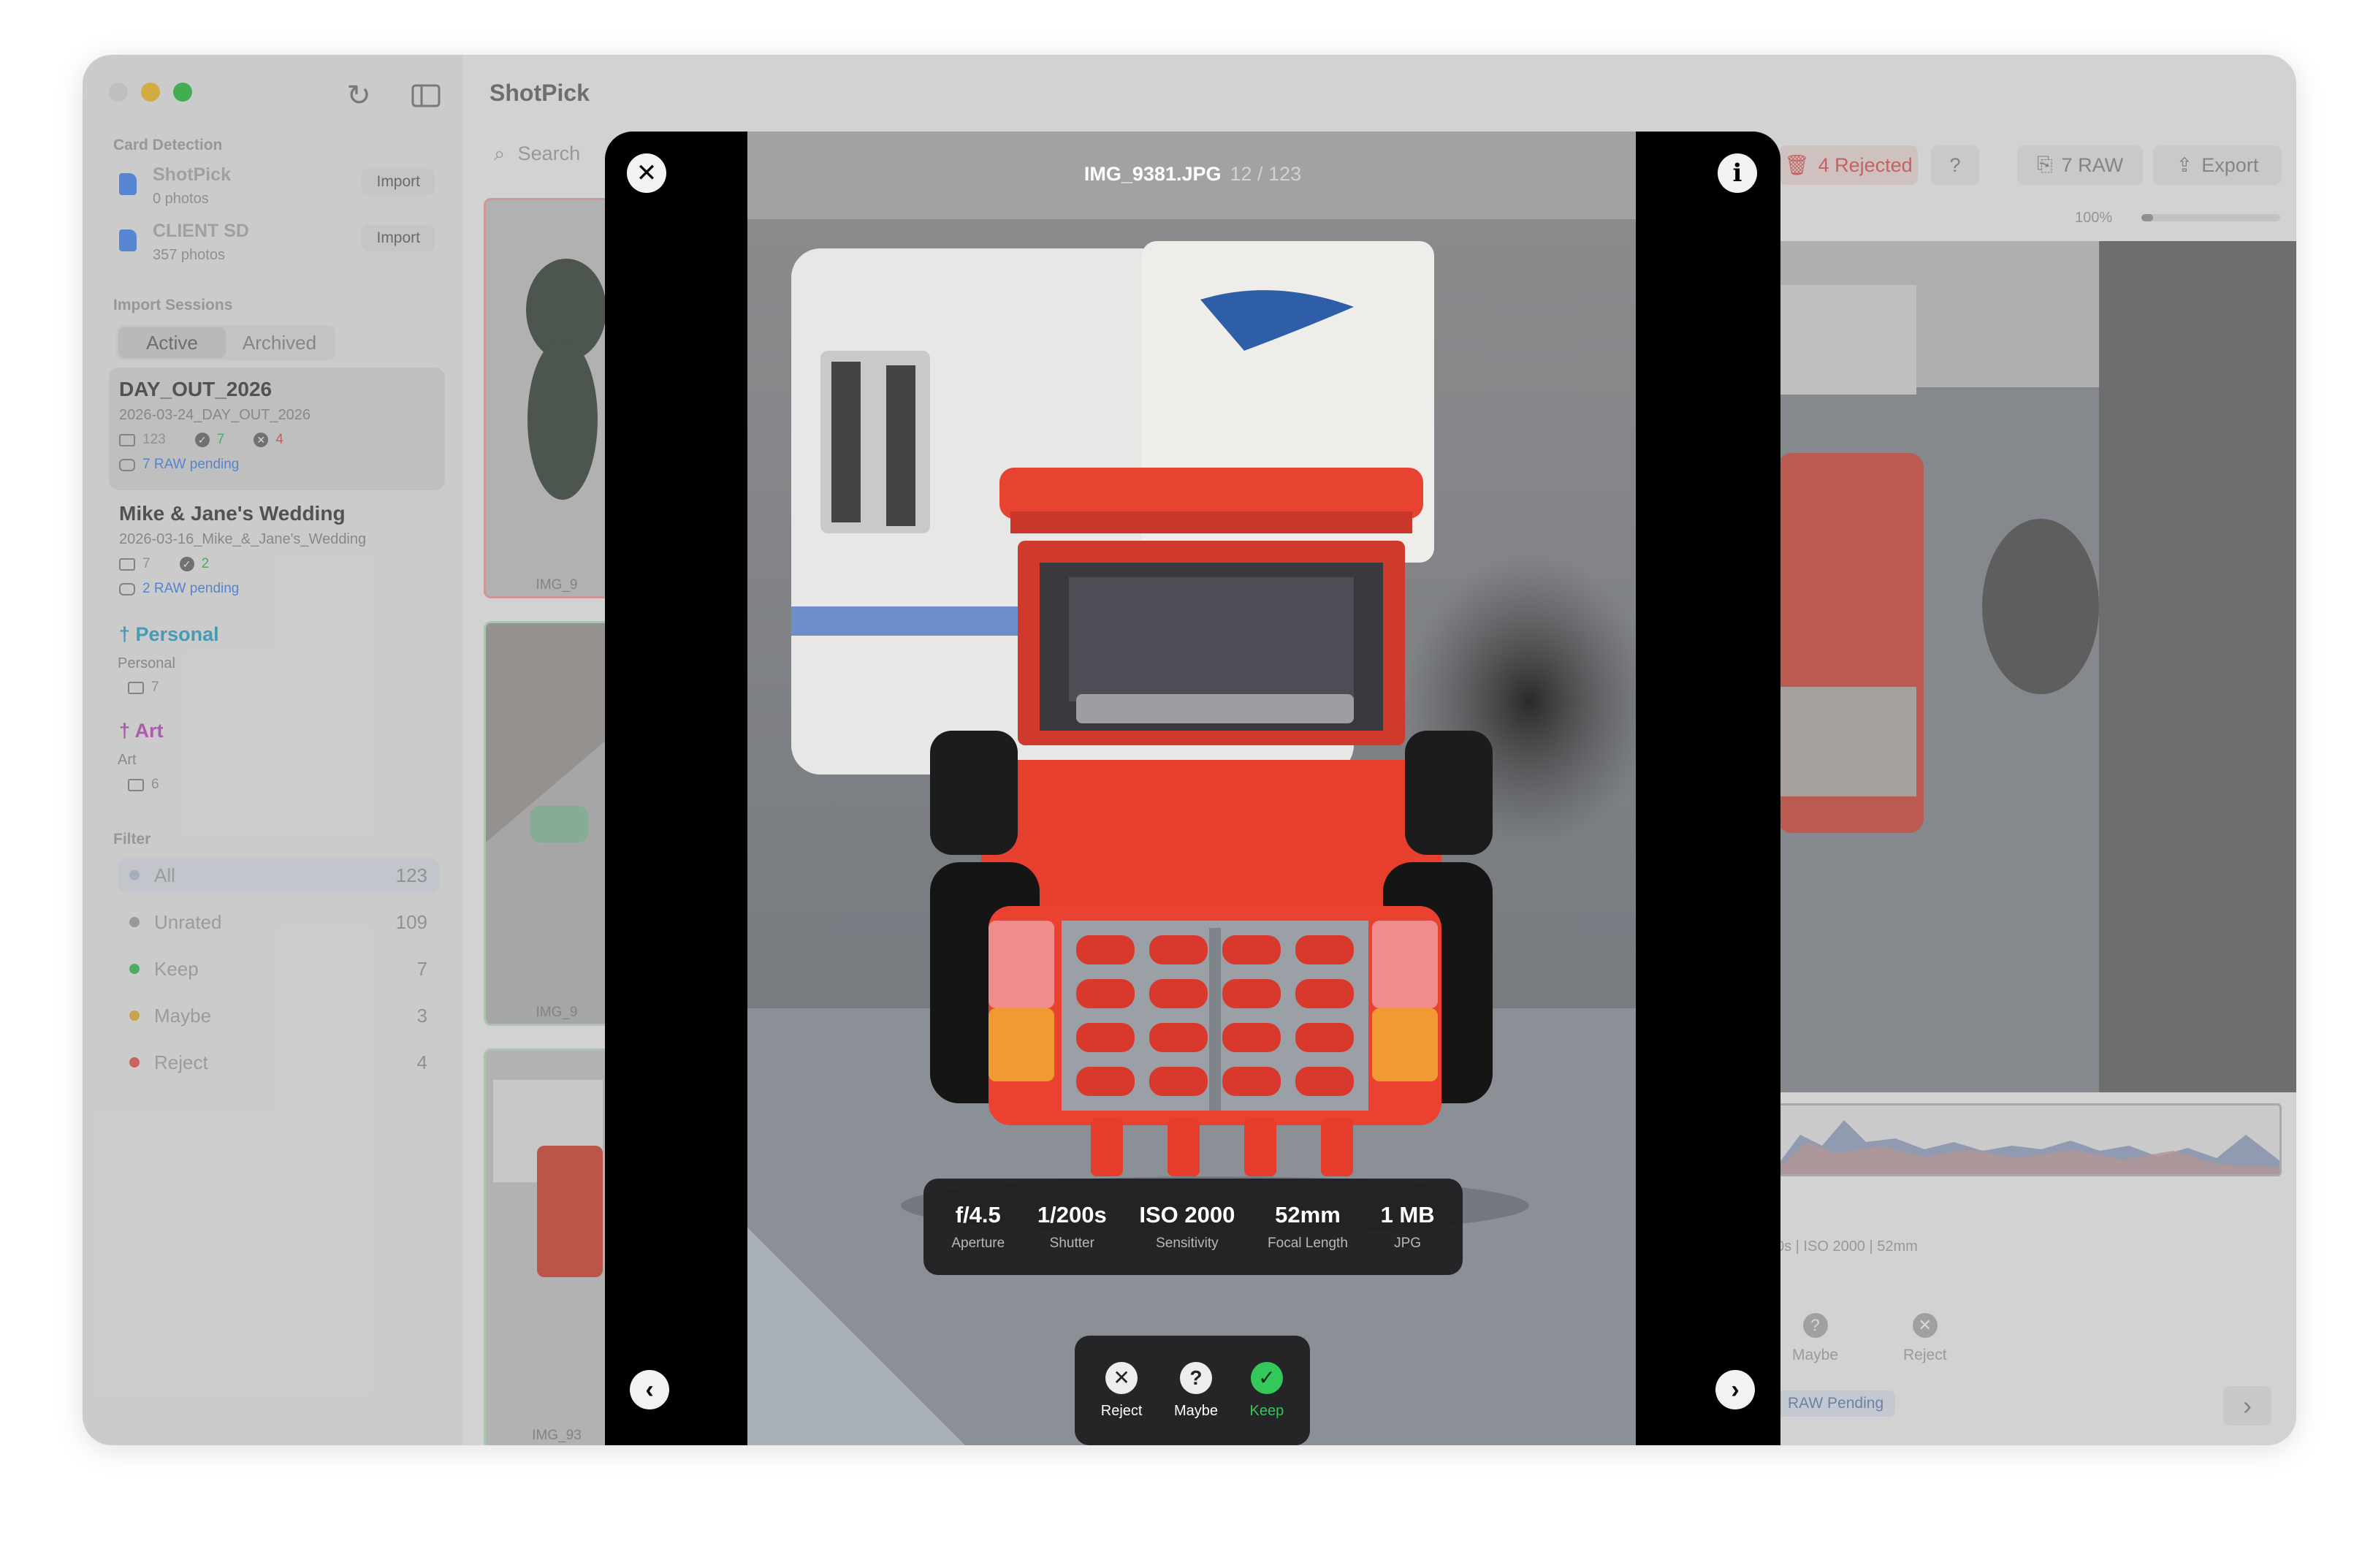 The image size is (2373, 1568). What do you see at coordinates (1195, 1410) in the screenshot?
I see `maybe-label: Maybe` at bounding box center [1195, 1410].